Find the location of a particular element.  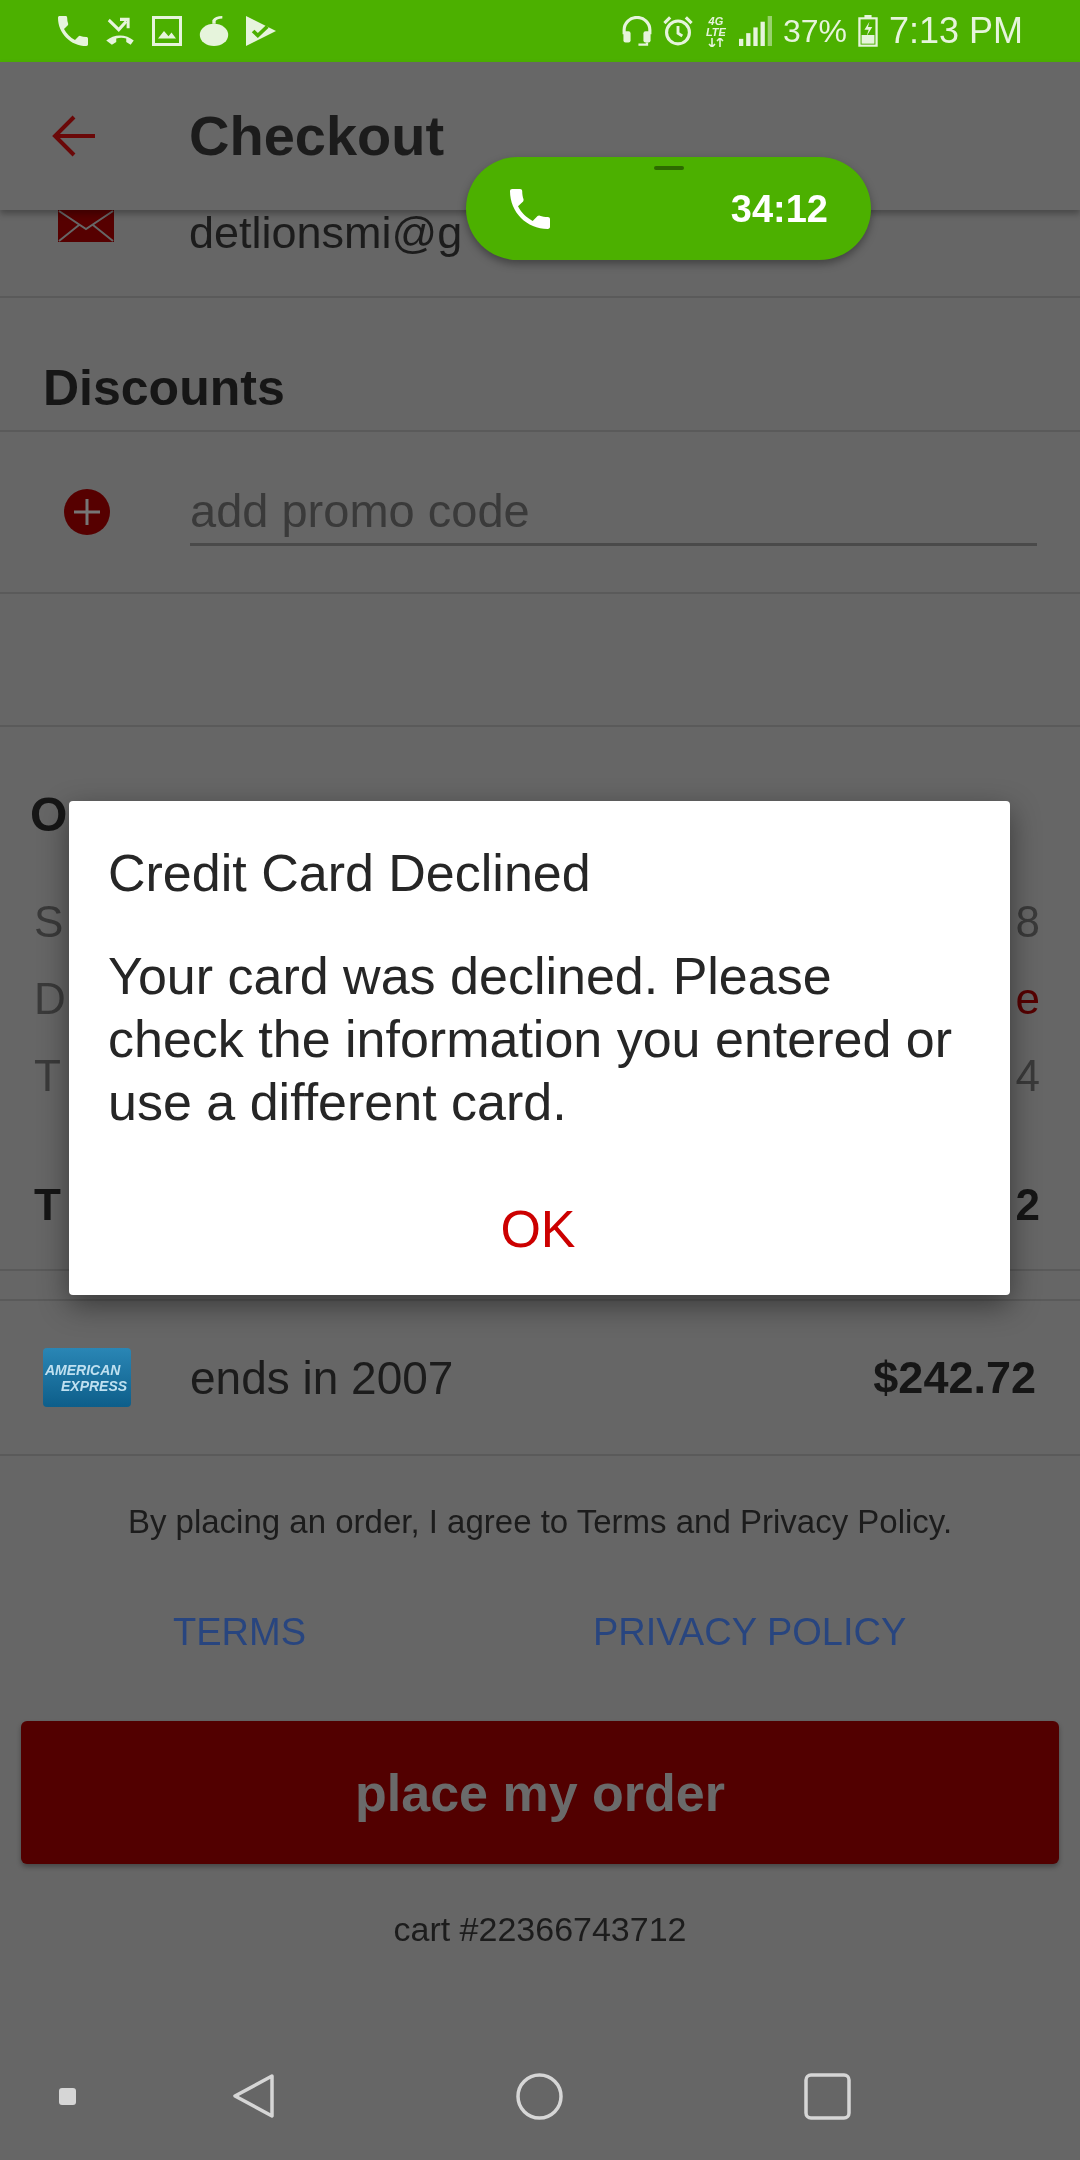

home-icon is located at coordinates (539, 2096).